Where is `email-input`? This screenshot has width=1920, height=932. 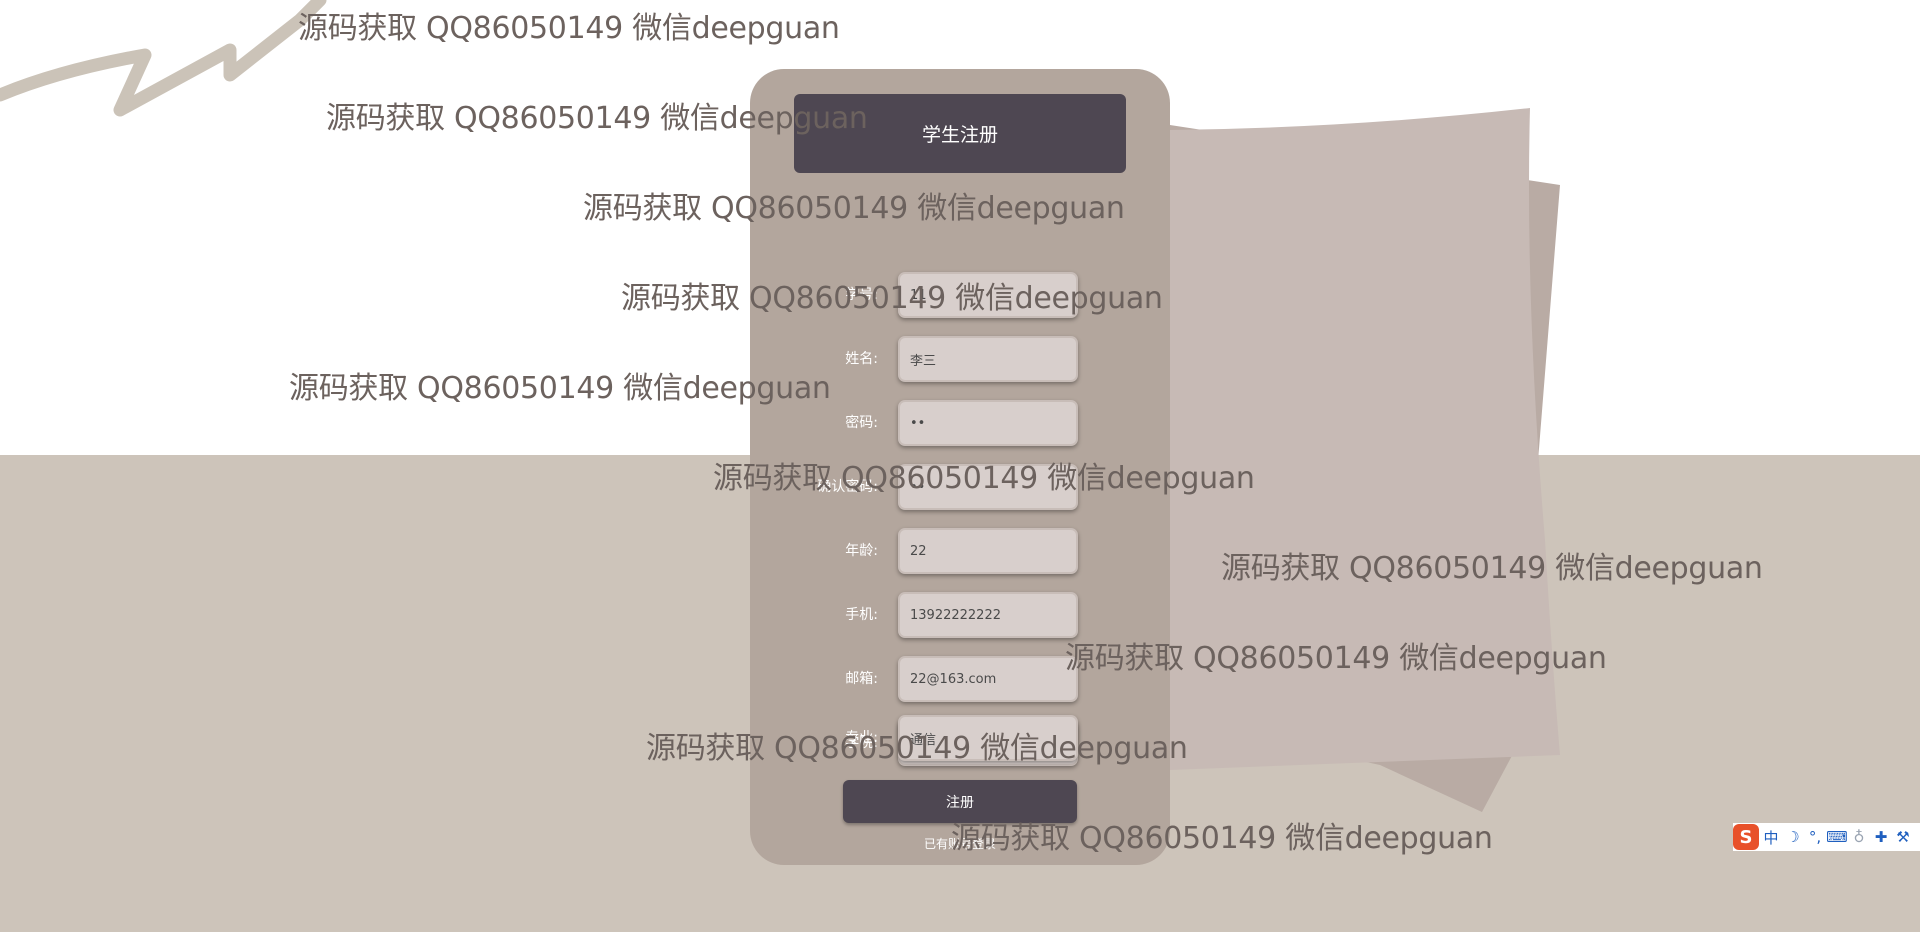 email-input is located at coordinates (988, 679).